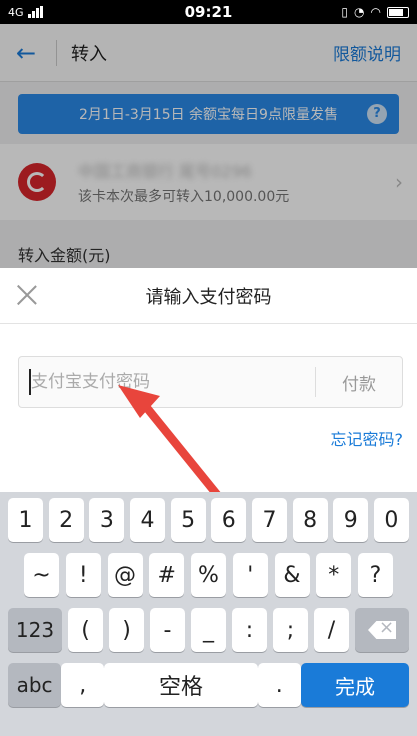  What do you see at coordinates (83, 575) in the screenshot?
I see `key-exclamation: !` at bounding box center [83, 575].